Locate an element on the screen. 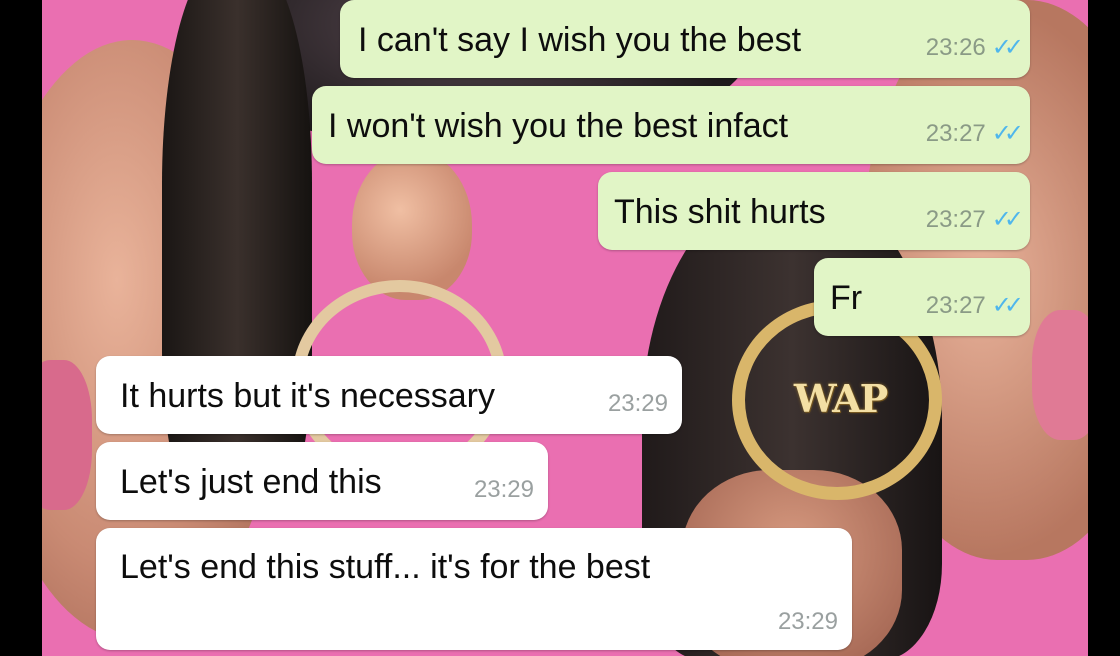 This screenshot has height=656, width=1120. wallpaper-lips-left is located at coordinates (67, 435).